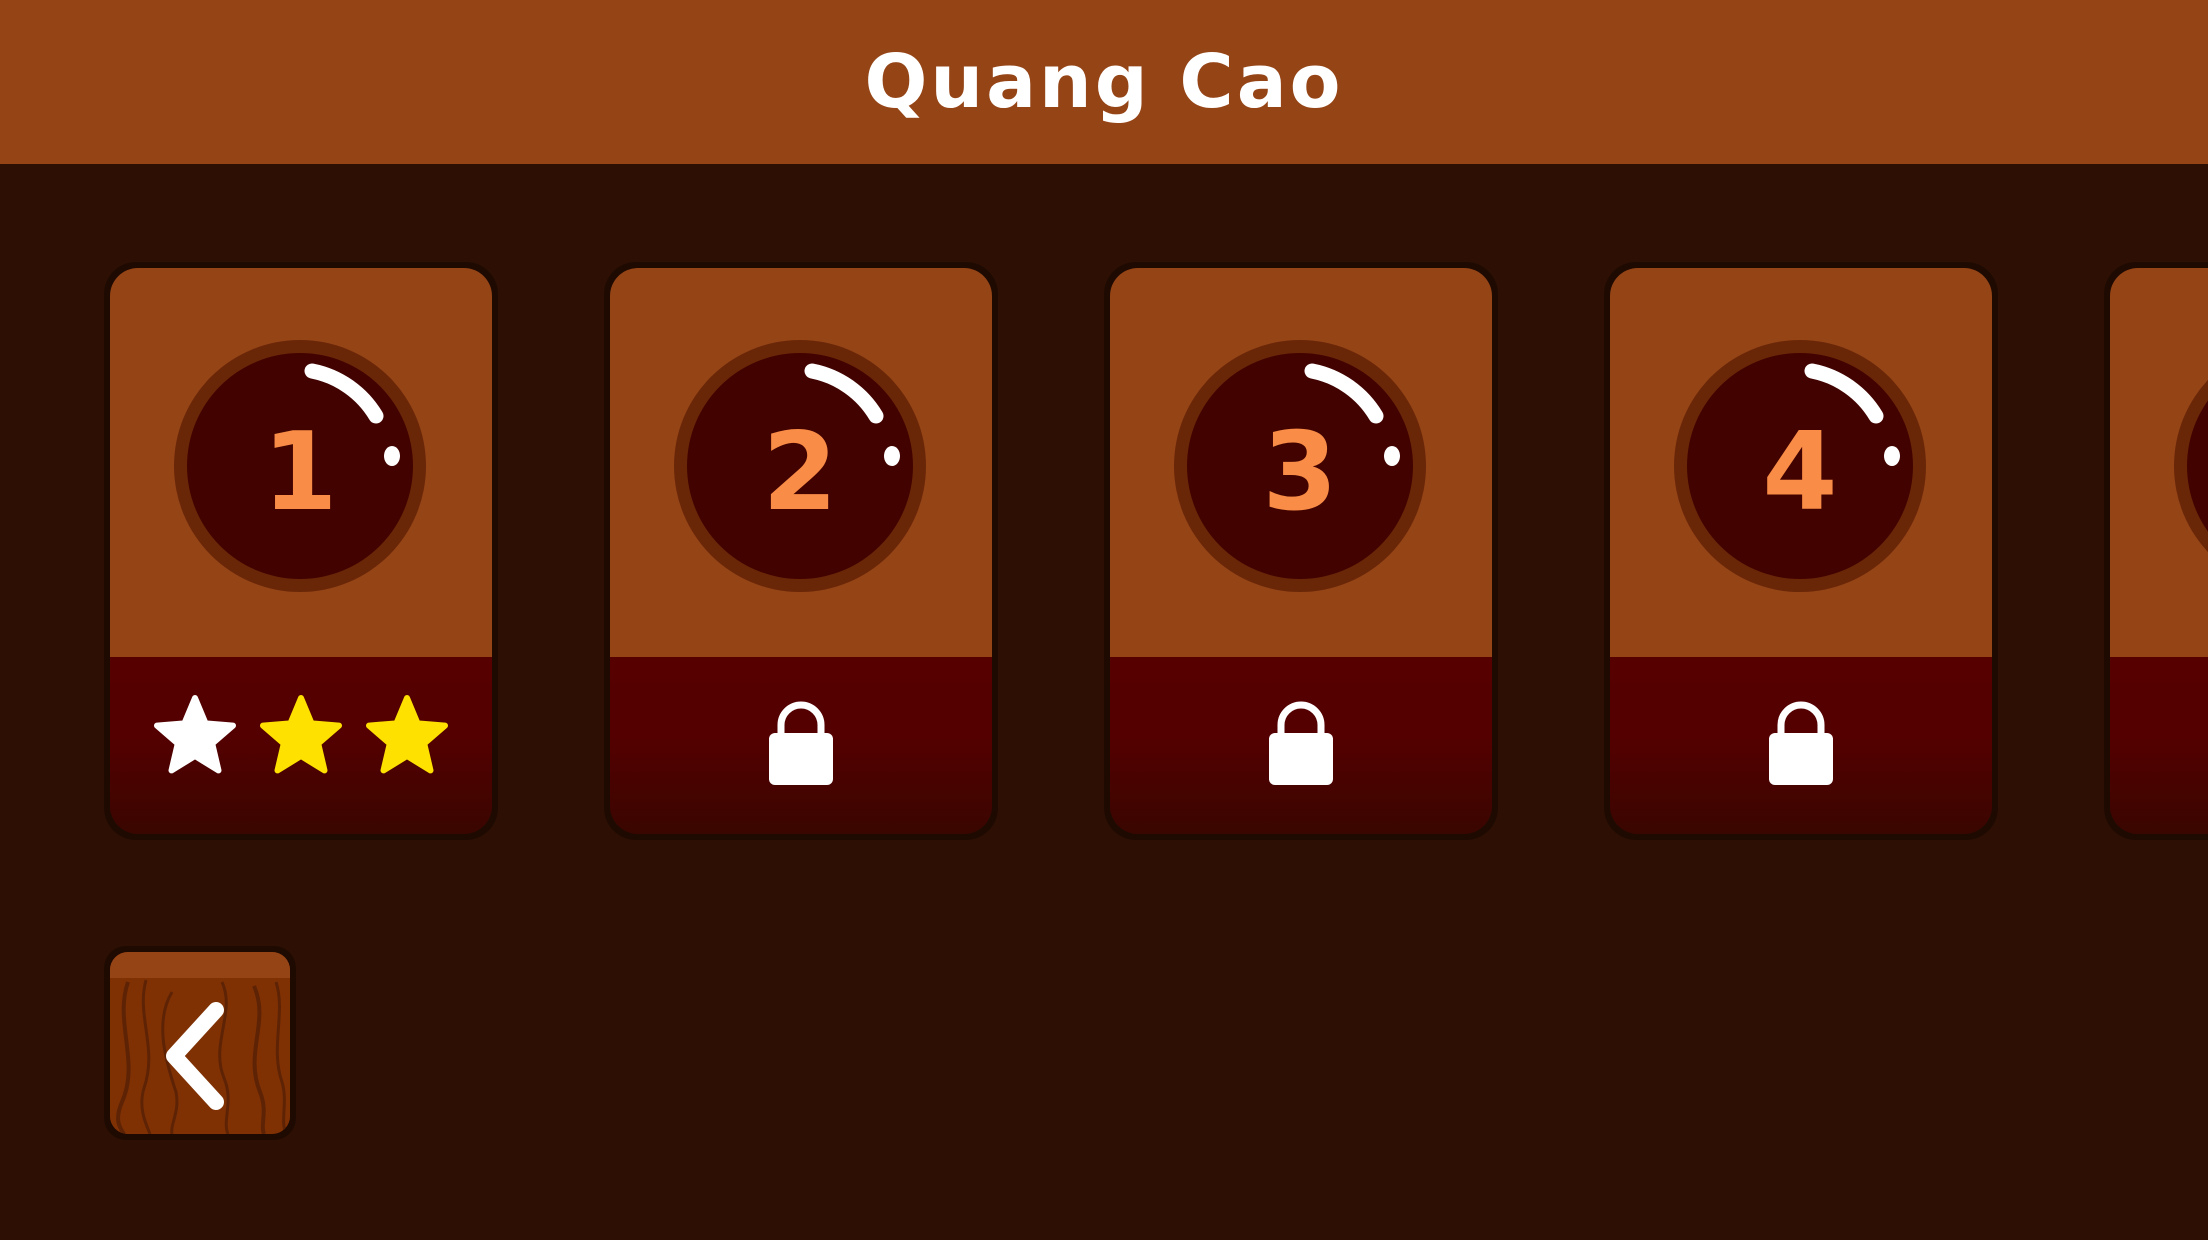 This screenshot has width=2208, height=1243. I want to click on level-card-4: 4, so click(1801, 551).